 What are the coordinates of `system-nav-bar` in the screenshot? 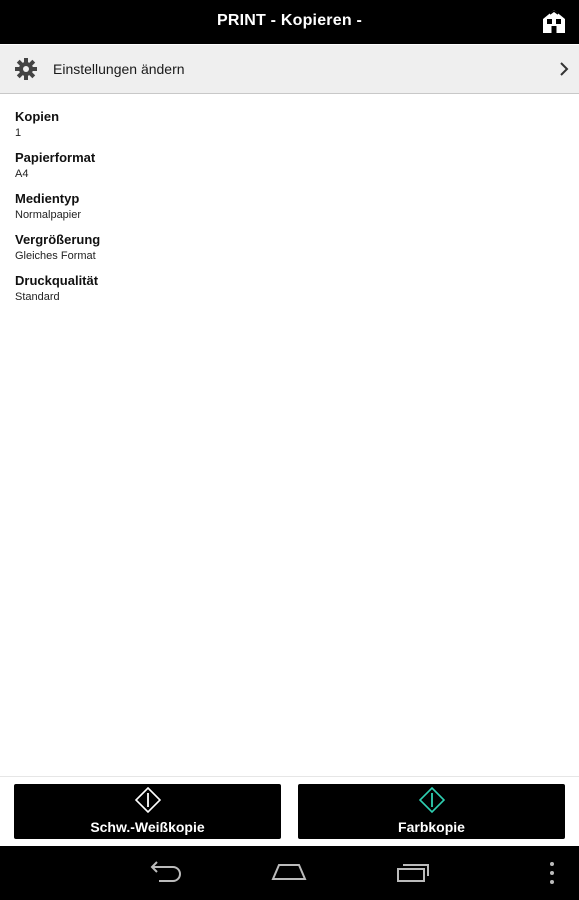 It's located at (289, 873).